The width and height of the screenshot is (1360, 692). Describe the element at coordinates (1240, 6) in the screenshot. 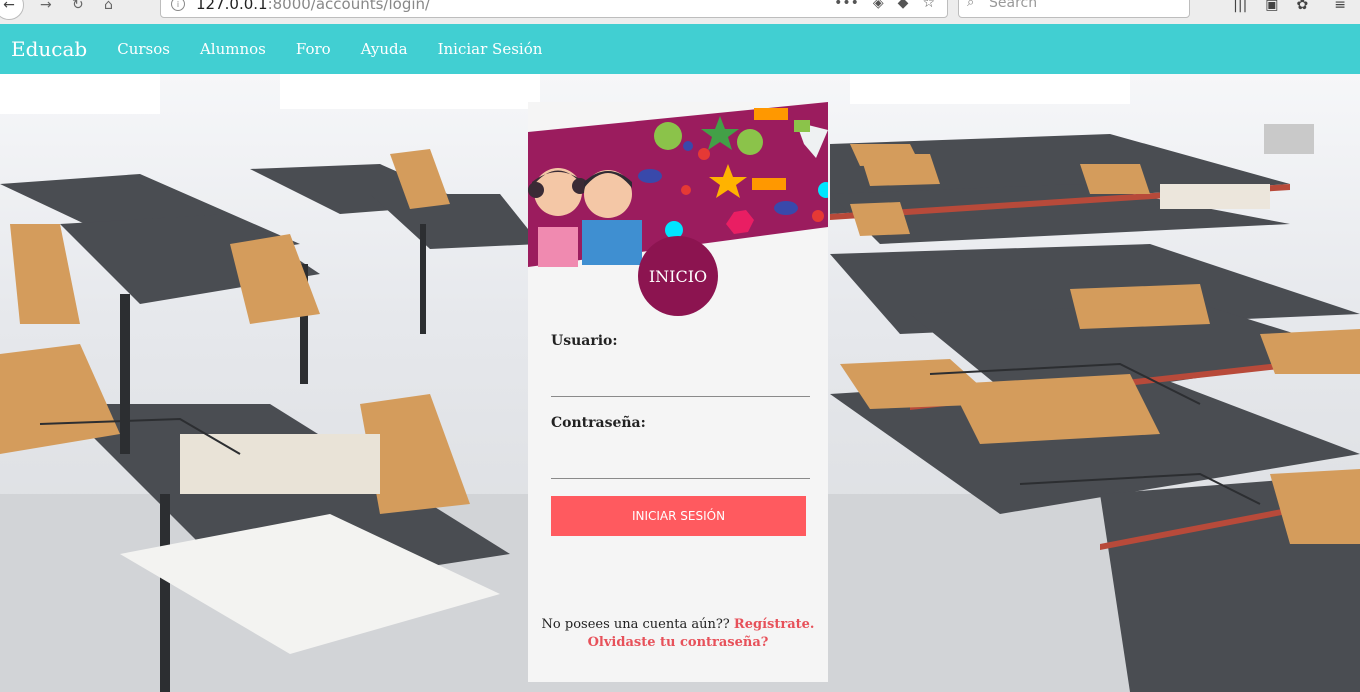

I see `library-icon: |||` at that location.